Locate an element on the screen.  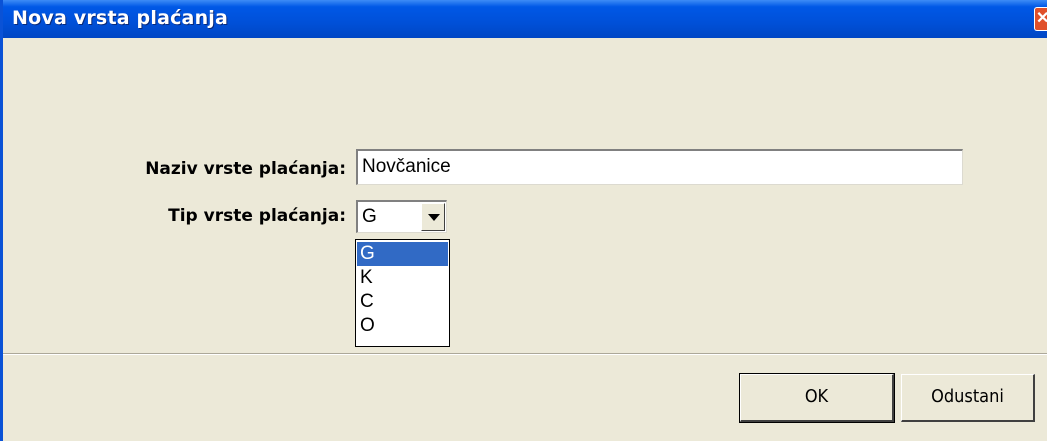
close-icon: ✕ is located at coordinates (1041, 19).